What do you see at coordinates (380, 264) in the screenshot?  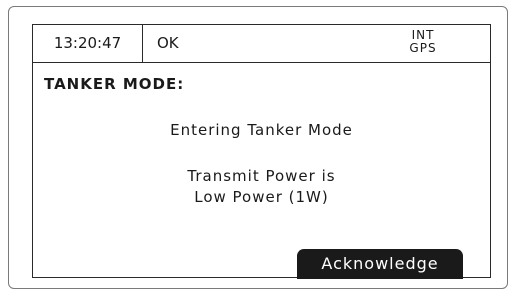 I see `acknowledge-button: Acknowledge` at bounding box center [380, 264].